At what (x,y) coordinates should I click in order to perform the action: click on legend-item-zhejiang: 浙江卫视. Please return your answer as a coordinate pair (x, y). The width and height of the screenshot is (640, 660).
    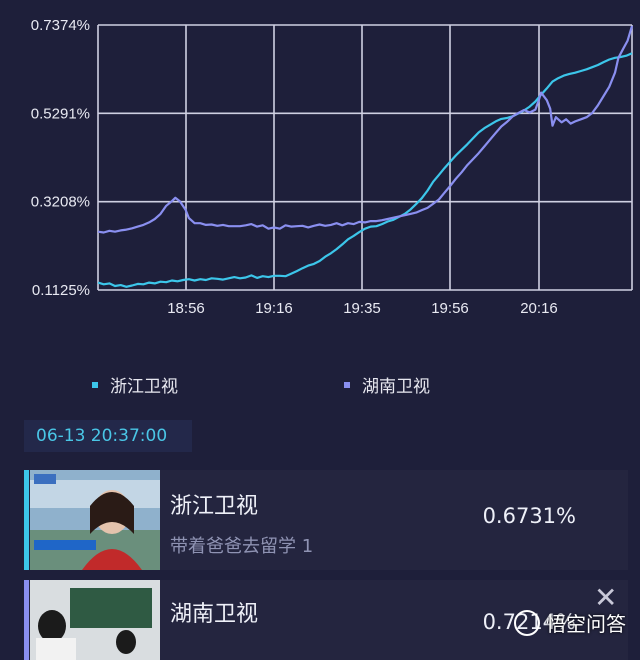
    Looking at the image, I should click on (135, 384).